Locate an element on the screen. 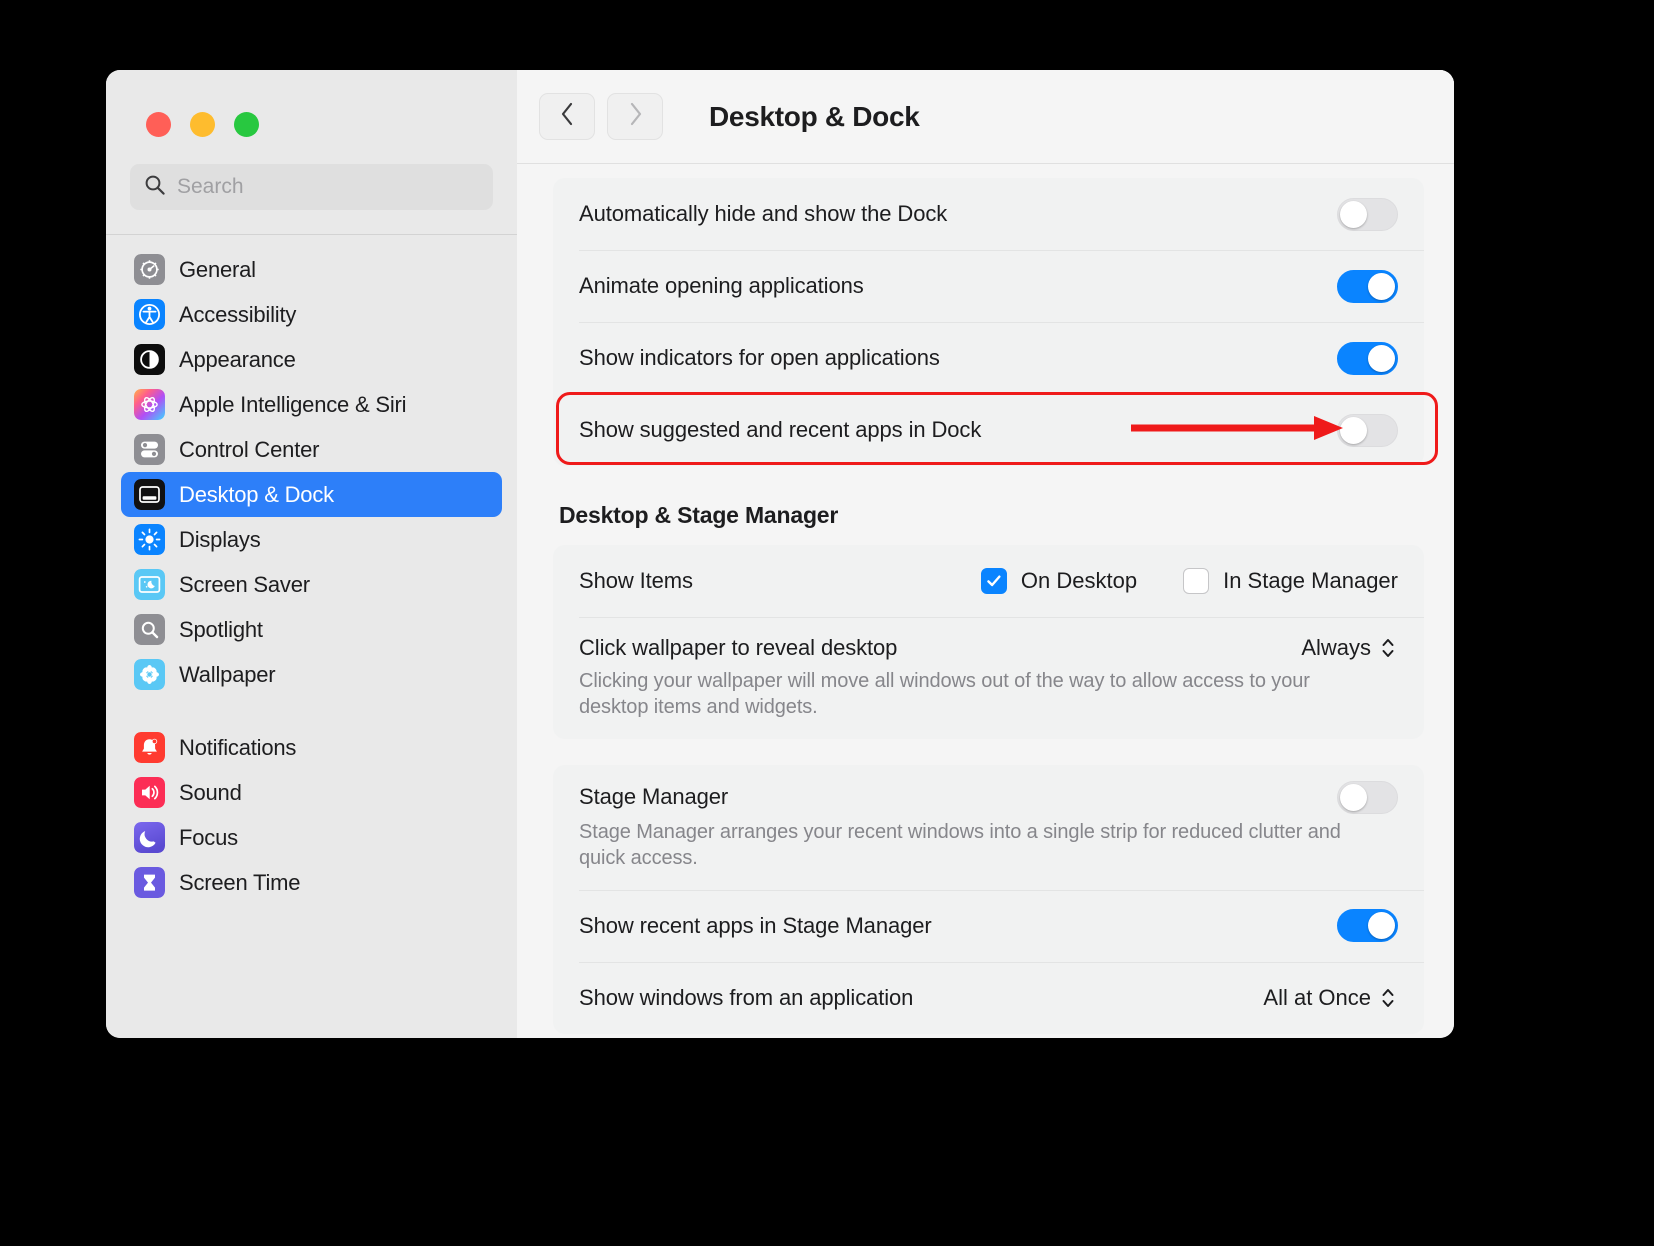 This screenshot has height=1246, width=1654. sidebar-item-label: Control Center is located at coordinates (249, 449).